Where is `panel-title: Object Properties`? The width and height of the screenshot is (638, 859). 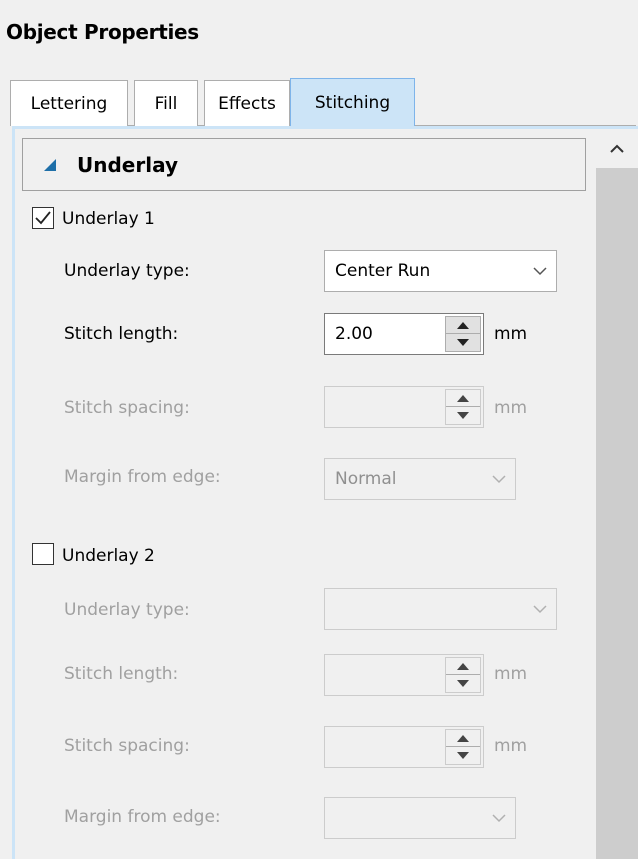 panel-title: Object Properties is located at coordinates (102, 32).